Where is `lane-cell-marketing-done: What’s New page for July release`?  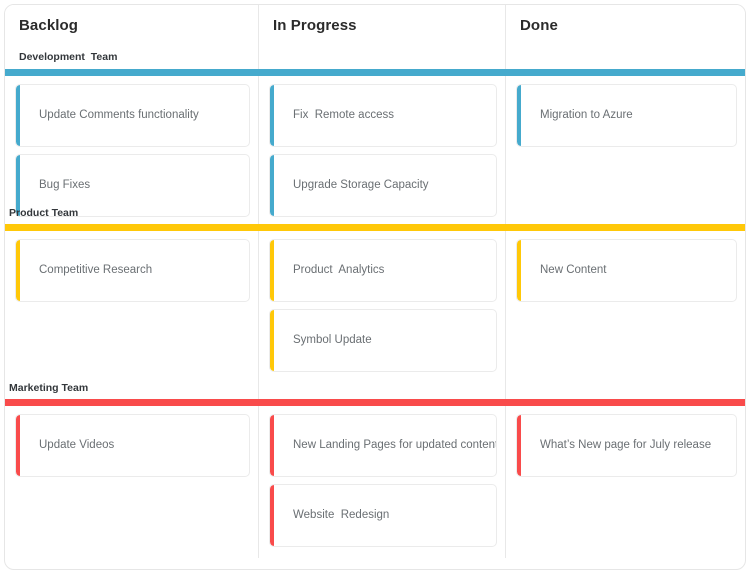 lane-cell-marketing-done: What’s New page for July release is located at coordinates (625, 482).